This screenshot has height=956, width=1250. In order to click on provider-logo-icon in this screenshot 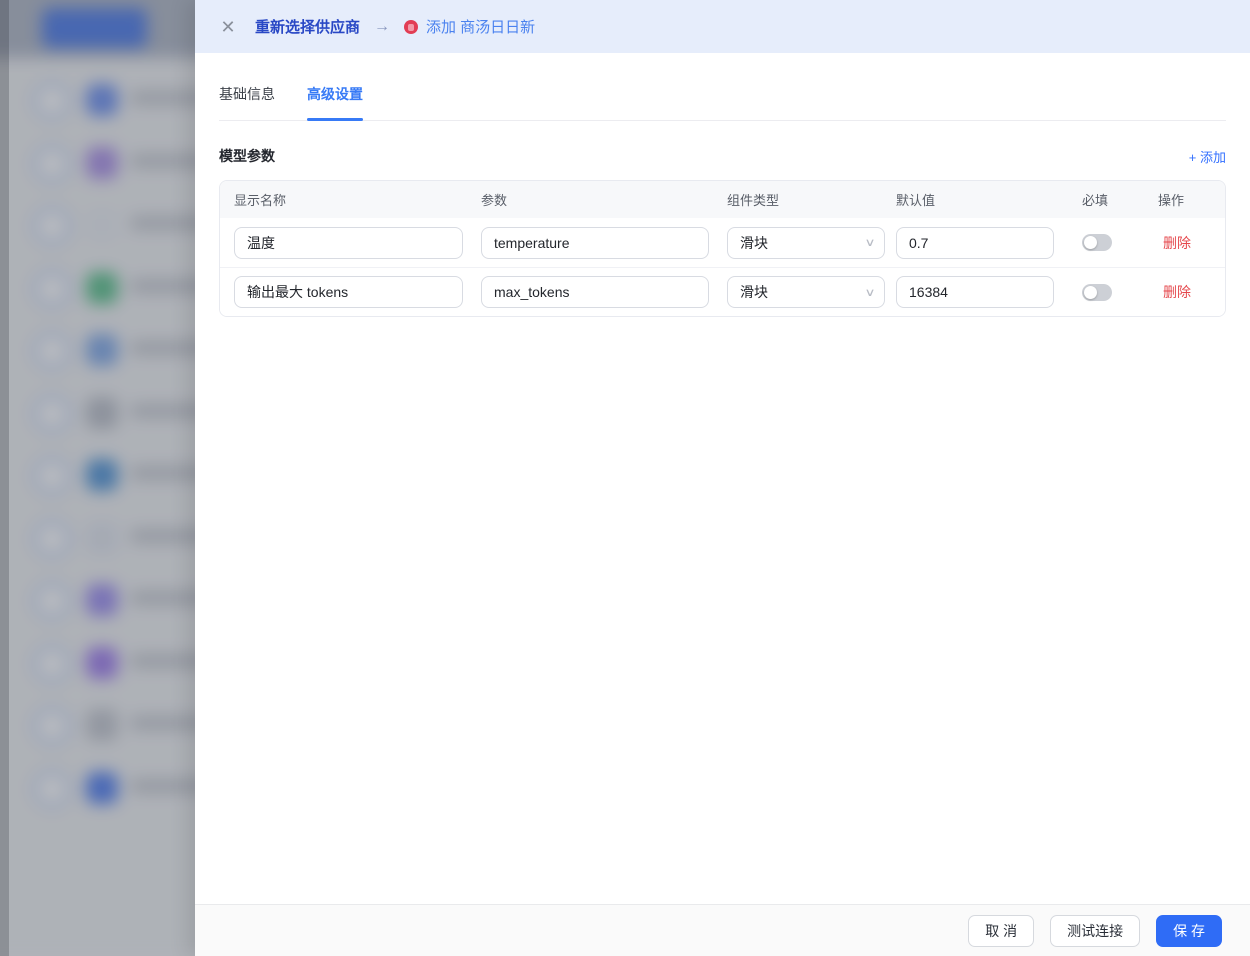, I will do `click(411, 26)`.